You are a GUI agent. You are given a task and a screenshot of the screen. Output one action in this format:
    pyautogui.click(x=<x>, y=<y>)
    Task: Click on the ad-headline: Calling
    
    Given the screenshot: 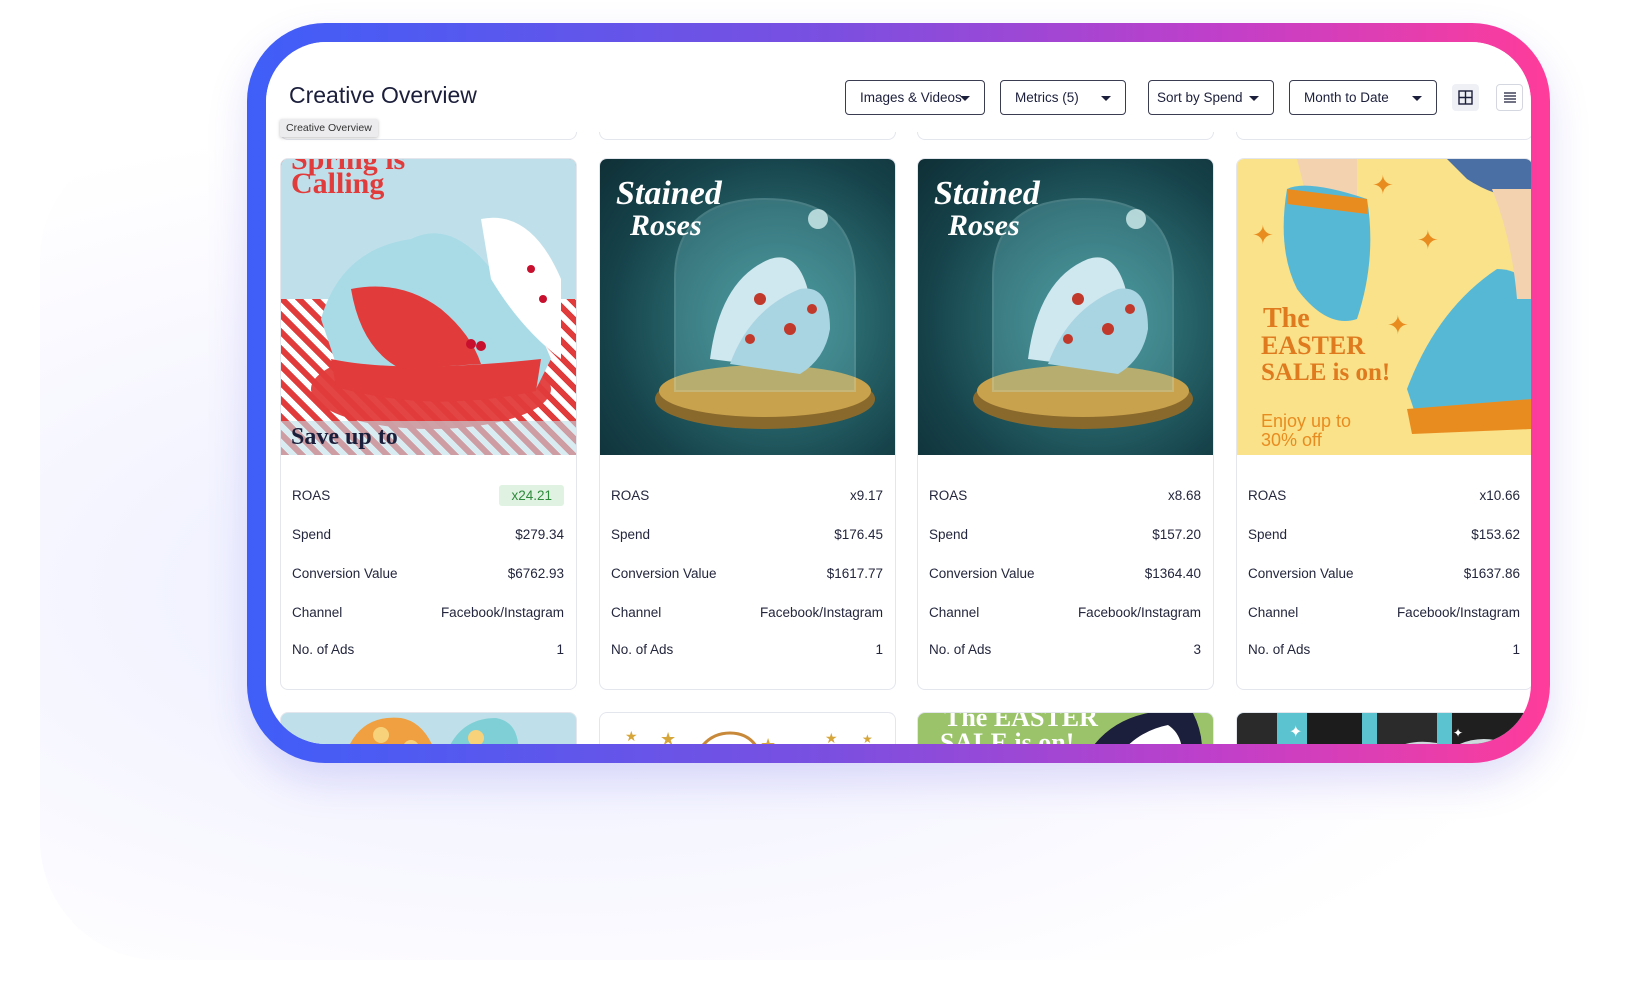 What is the action you would take?
    pyautogui.click(x=338, y=183)
    